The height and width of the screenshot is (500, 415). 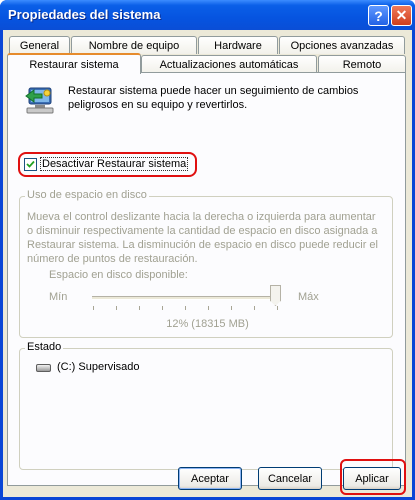 I want to click on tab-label: Actualizaciones automáticas, so click(x=229, y=64).